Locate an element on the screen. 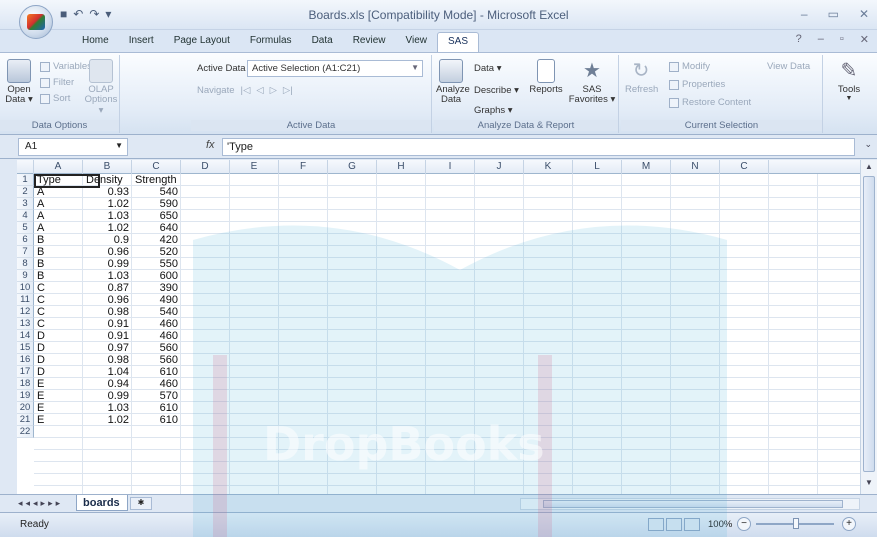 The image size is (877, 537). zoom-in-icon: + is located at coordinates (849, 524).